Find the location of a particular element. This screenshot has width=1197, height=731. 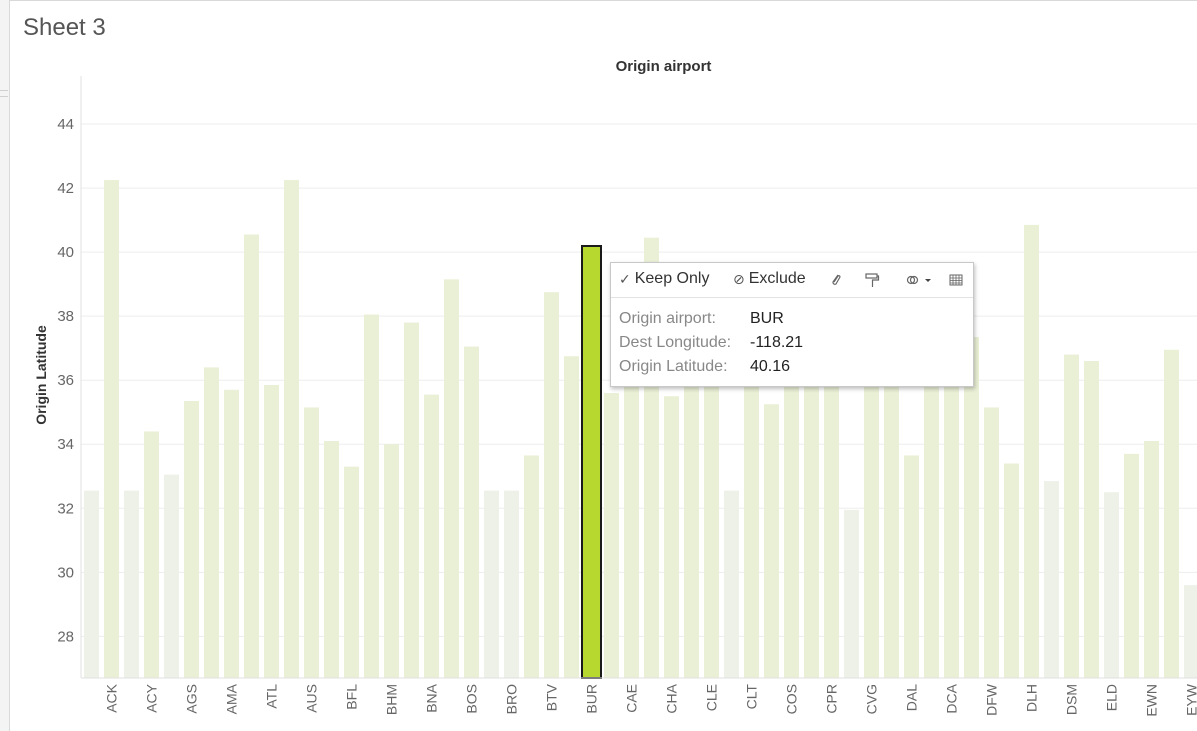

y-tick-label: 40 is located at coordinates (65, 252).